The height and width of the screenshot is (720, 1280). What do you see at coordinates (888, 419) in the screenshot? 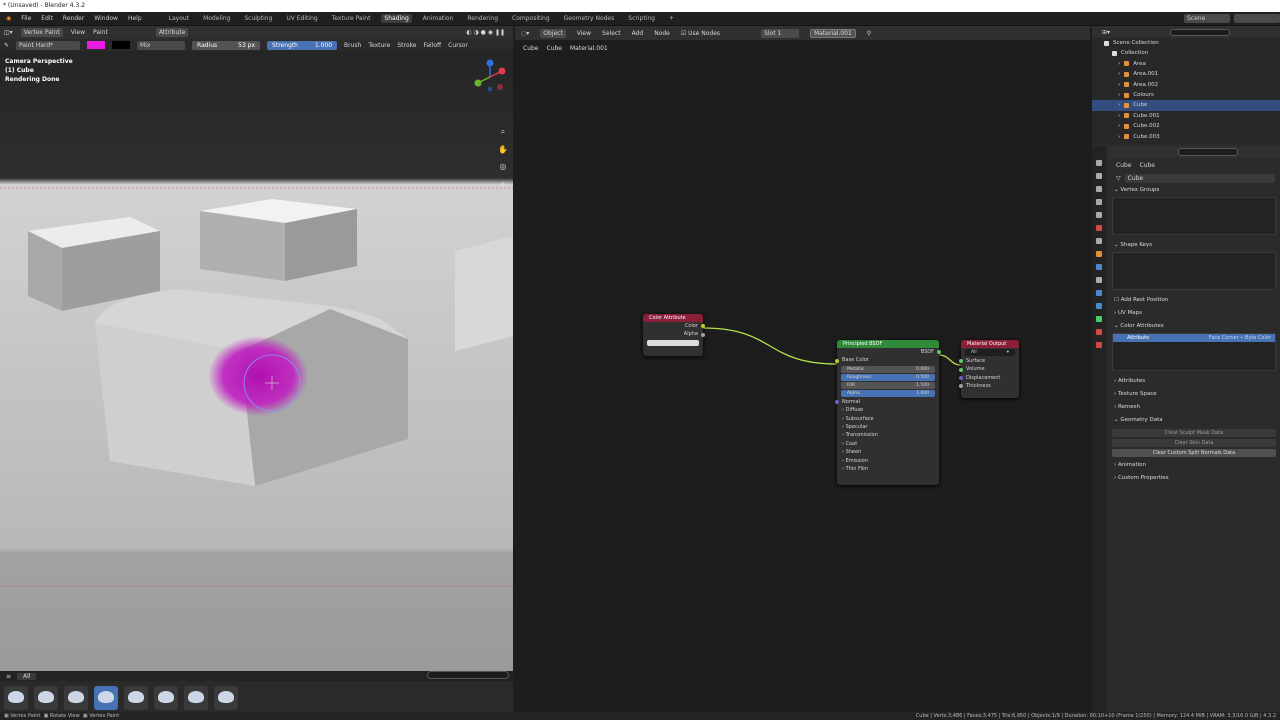
I see `panel-subsurface: › Subsurface` at bounding box center [888, 419].